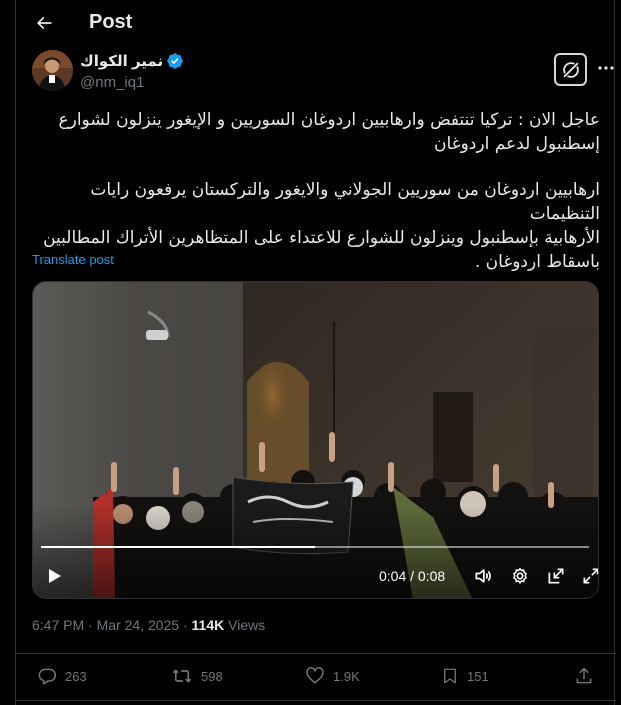  What do you see at coordinates (478, 676) in the screenshot?
I see `bookmark-count: 151` at bounding box center [478, 676].